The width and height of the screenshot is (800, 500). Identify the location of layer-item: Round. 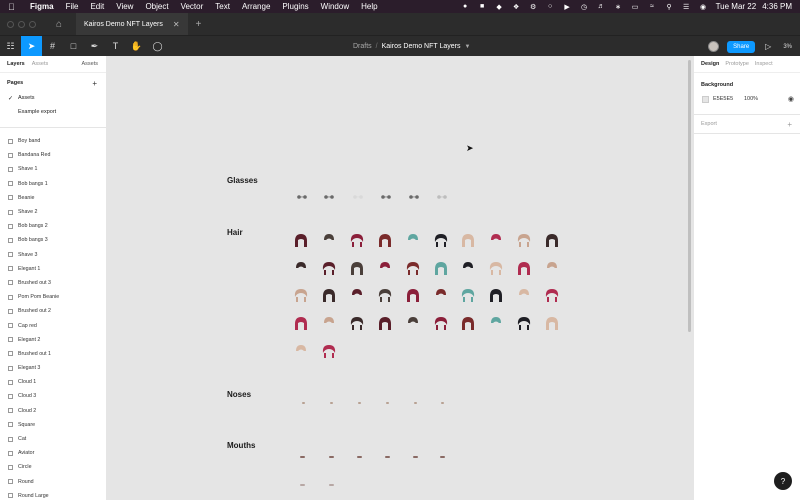
(53, 482).